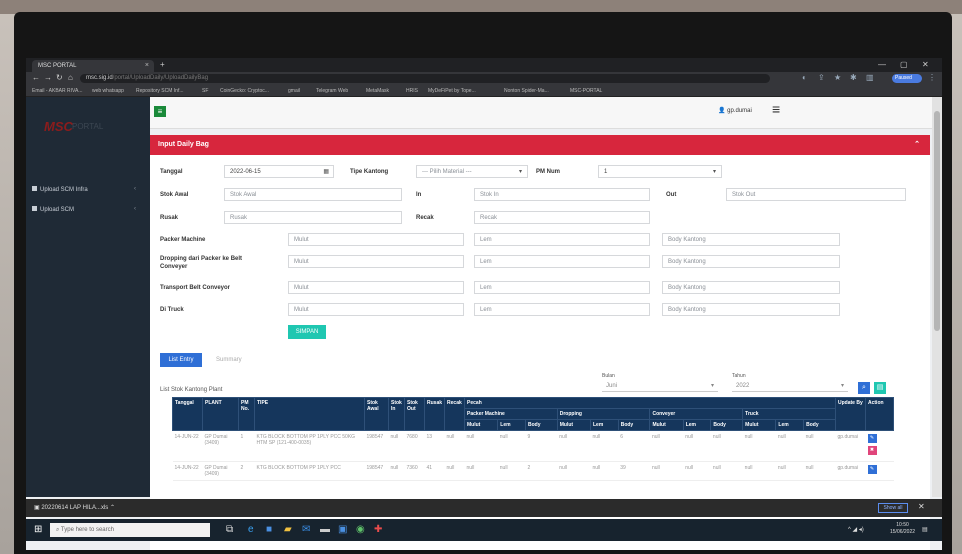  Describe the element at coordinates (332, 91) in the screenshot. I see `bookmark-item: Telegram Web` at that location.